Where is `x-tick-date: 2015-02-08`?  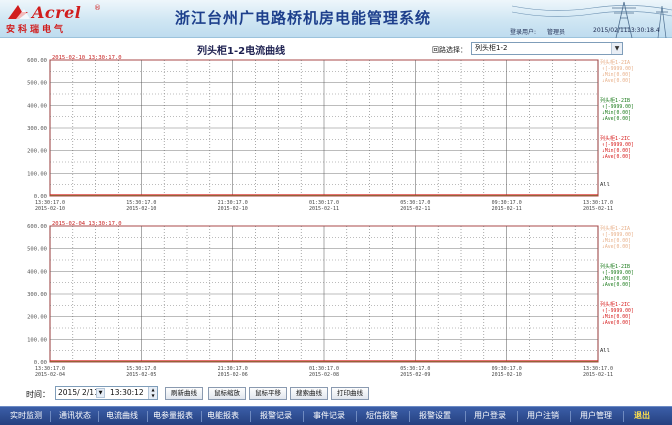
x-tick-date: 2015-02-08 is located at coordinates (324, 375).